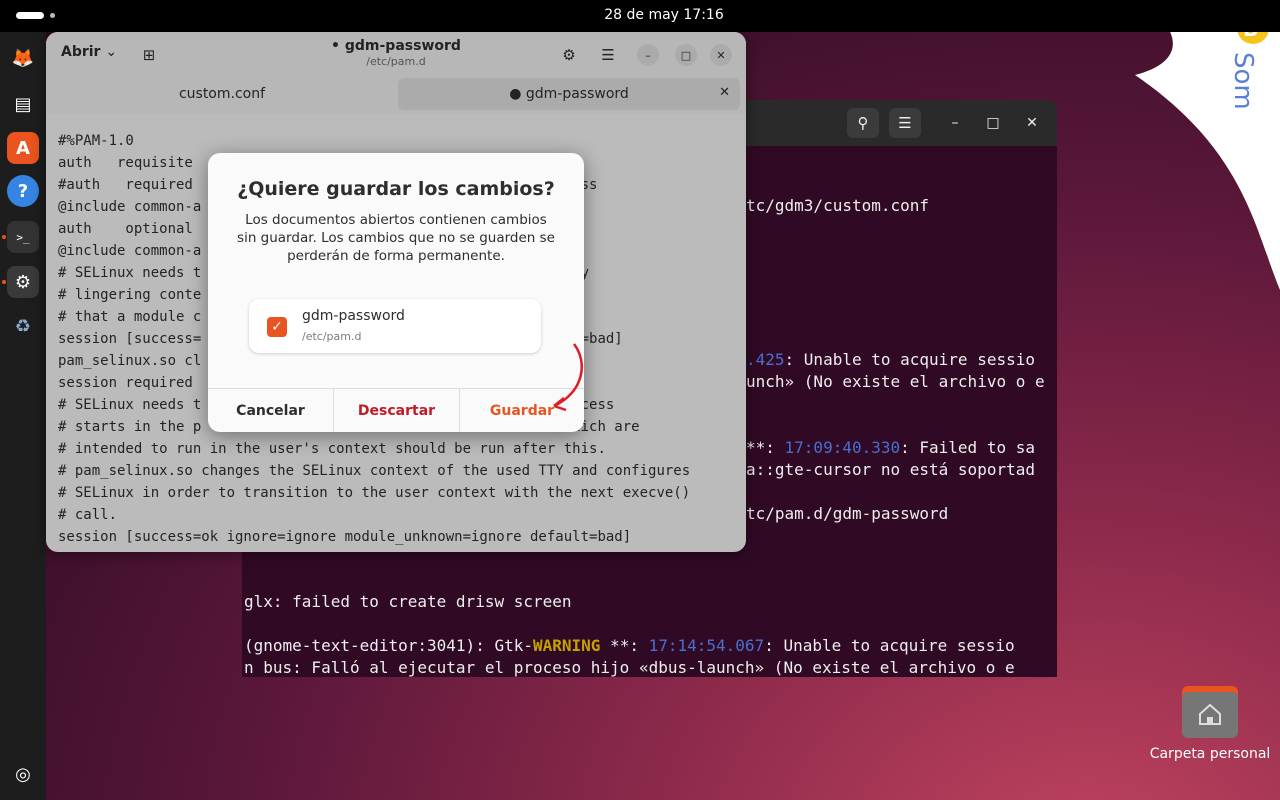 The height and width of the screenshot is (800, 1280). Describe the element at coordinates (566, 645) in the screenshot. I see `terminal-text: WARNING` at that location.